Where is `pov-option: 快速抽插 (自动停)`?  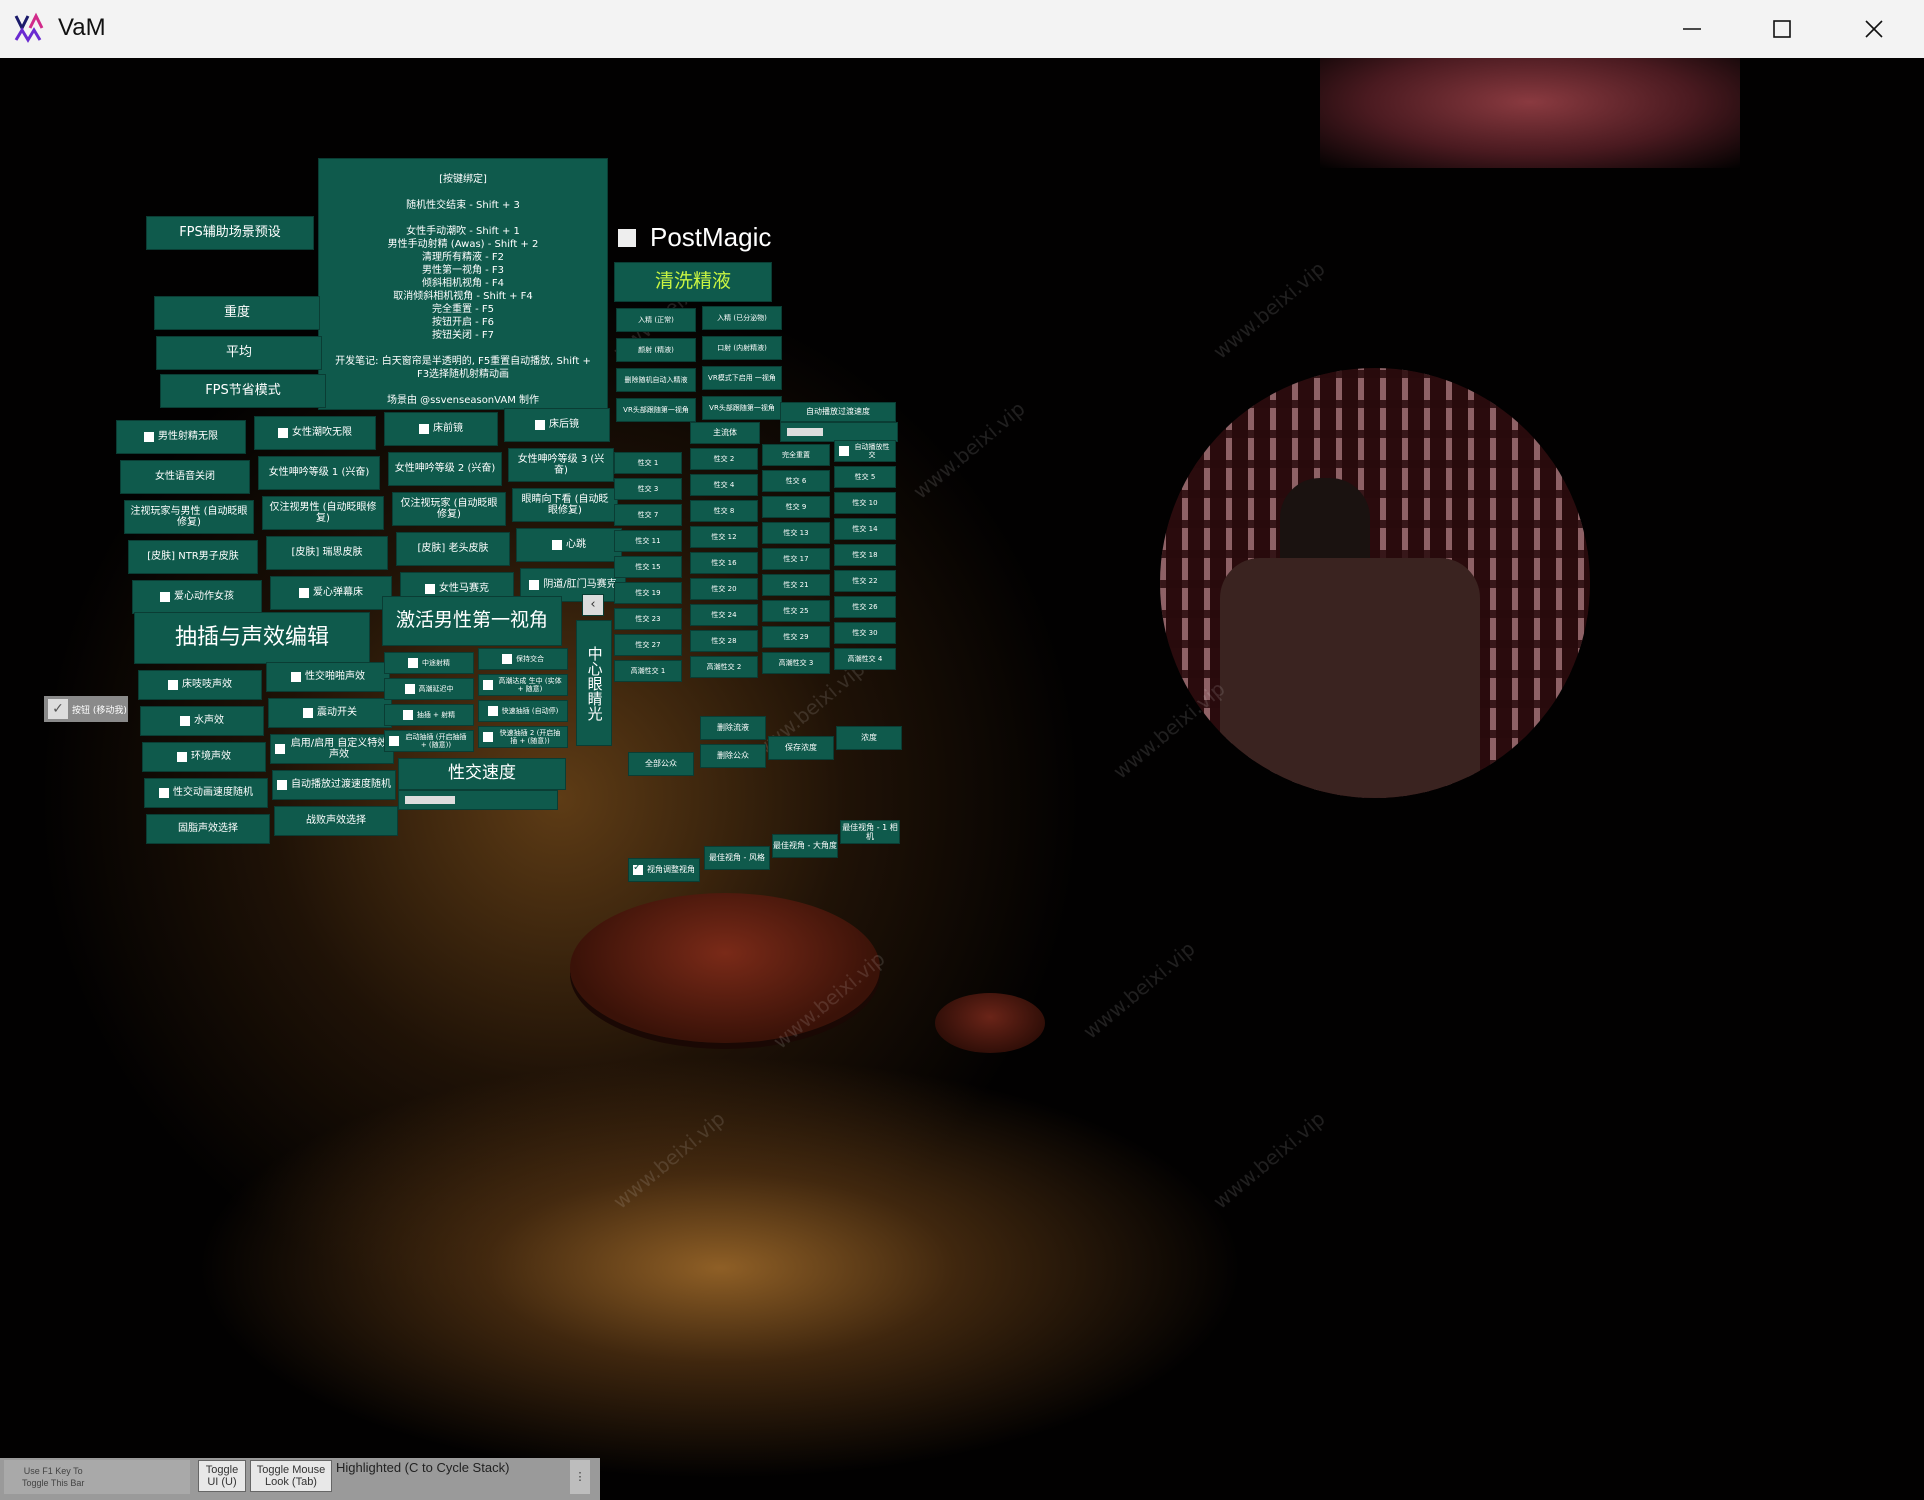
pov-option: 快速抽插 (自动停) is located at coordinates (523, 711).